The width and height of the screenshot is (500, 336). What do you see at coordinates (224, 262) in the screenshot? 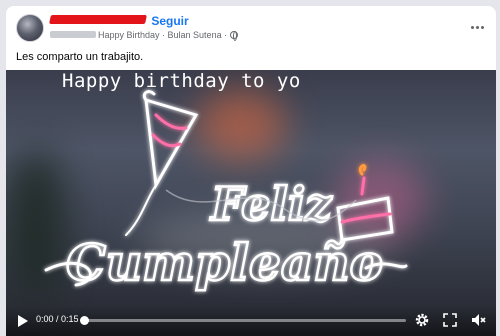
I see `sign-text-cumpleano: Cumpleaño` at bounding box center [224, 262].